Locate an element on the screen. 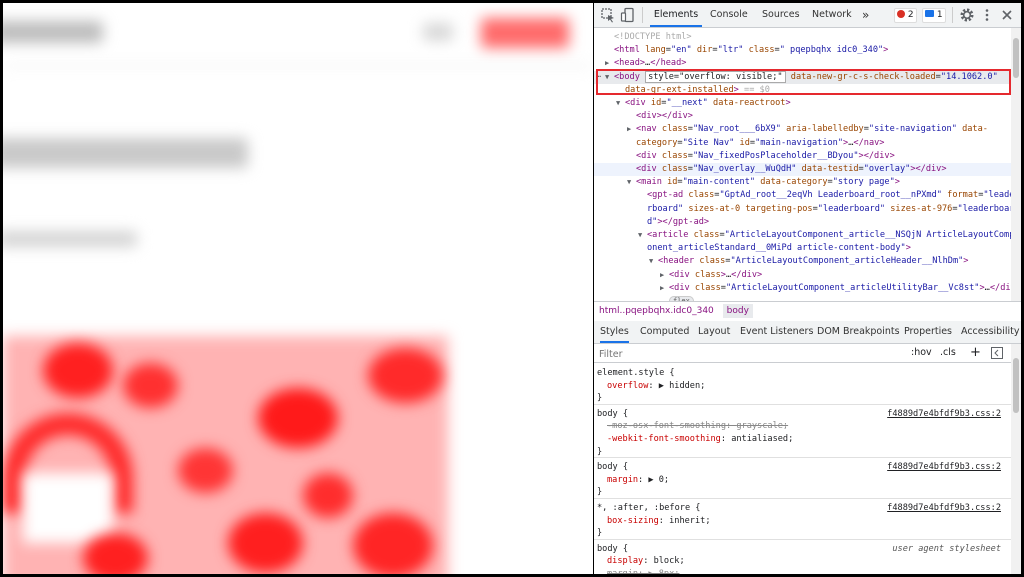 The height and width of the screenshot is (577, 1024). settings-gear-icon is located at coordinates (967, 15).